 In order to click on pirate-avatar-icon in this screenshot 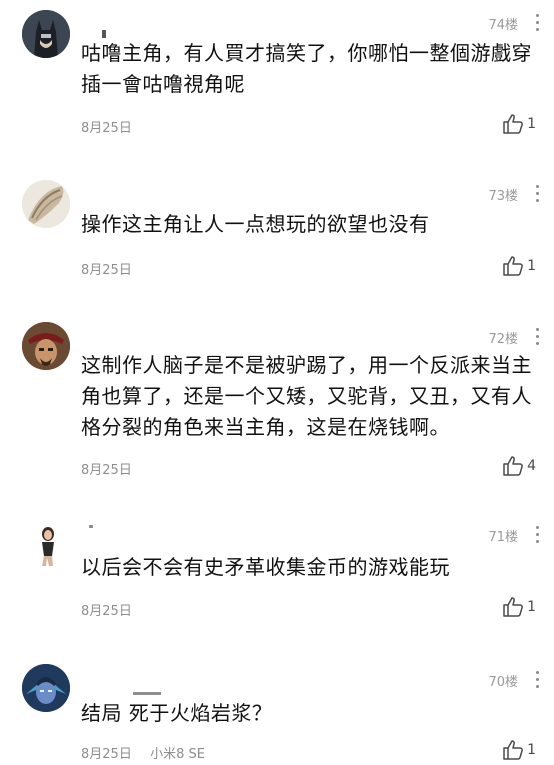, I will do `click(46, 346)`.